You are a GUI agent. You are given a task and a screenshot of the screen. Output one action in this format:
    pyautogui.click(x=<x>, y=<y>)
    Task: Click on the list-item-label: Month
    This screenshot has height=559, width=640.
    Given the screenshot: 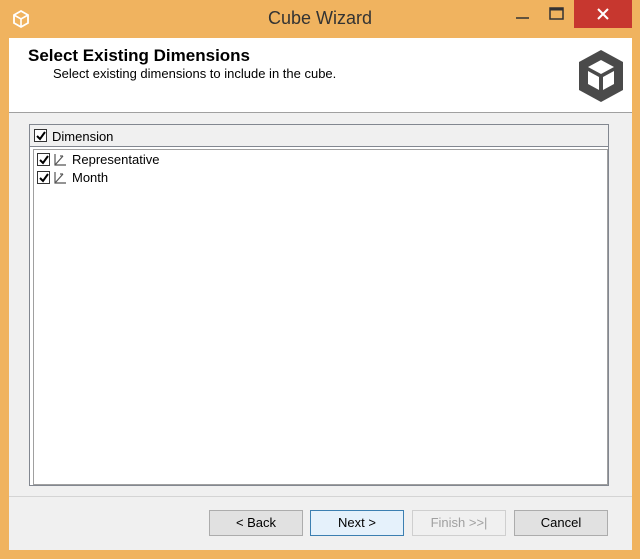 What is the action you would take?
    pyautogui.click(x=90, y=177)
    